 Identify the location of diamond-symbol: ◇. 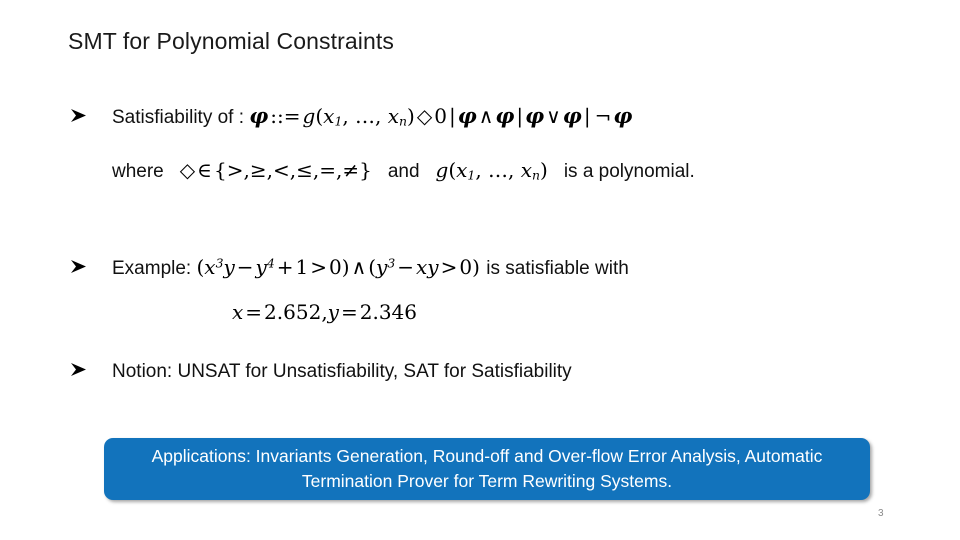
(187, 170).